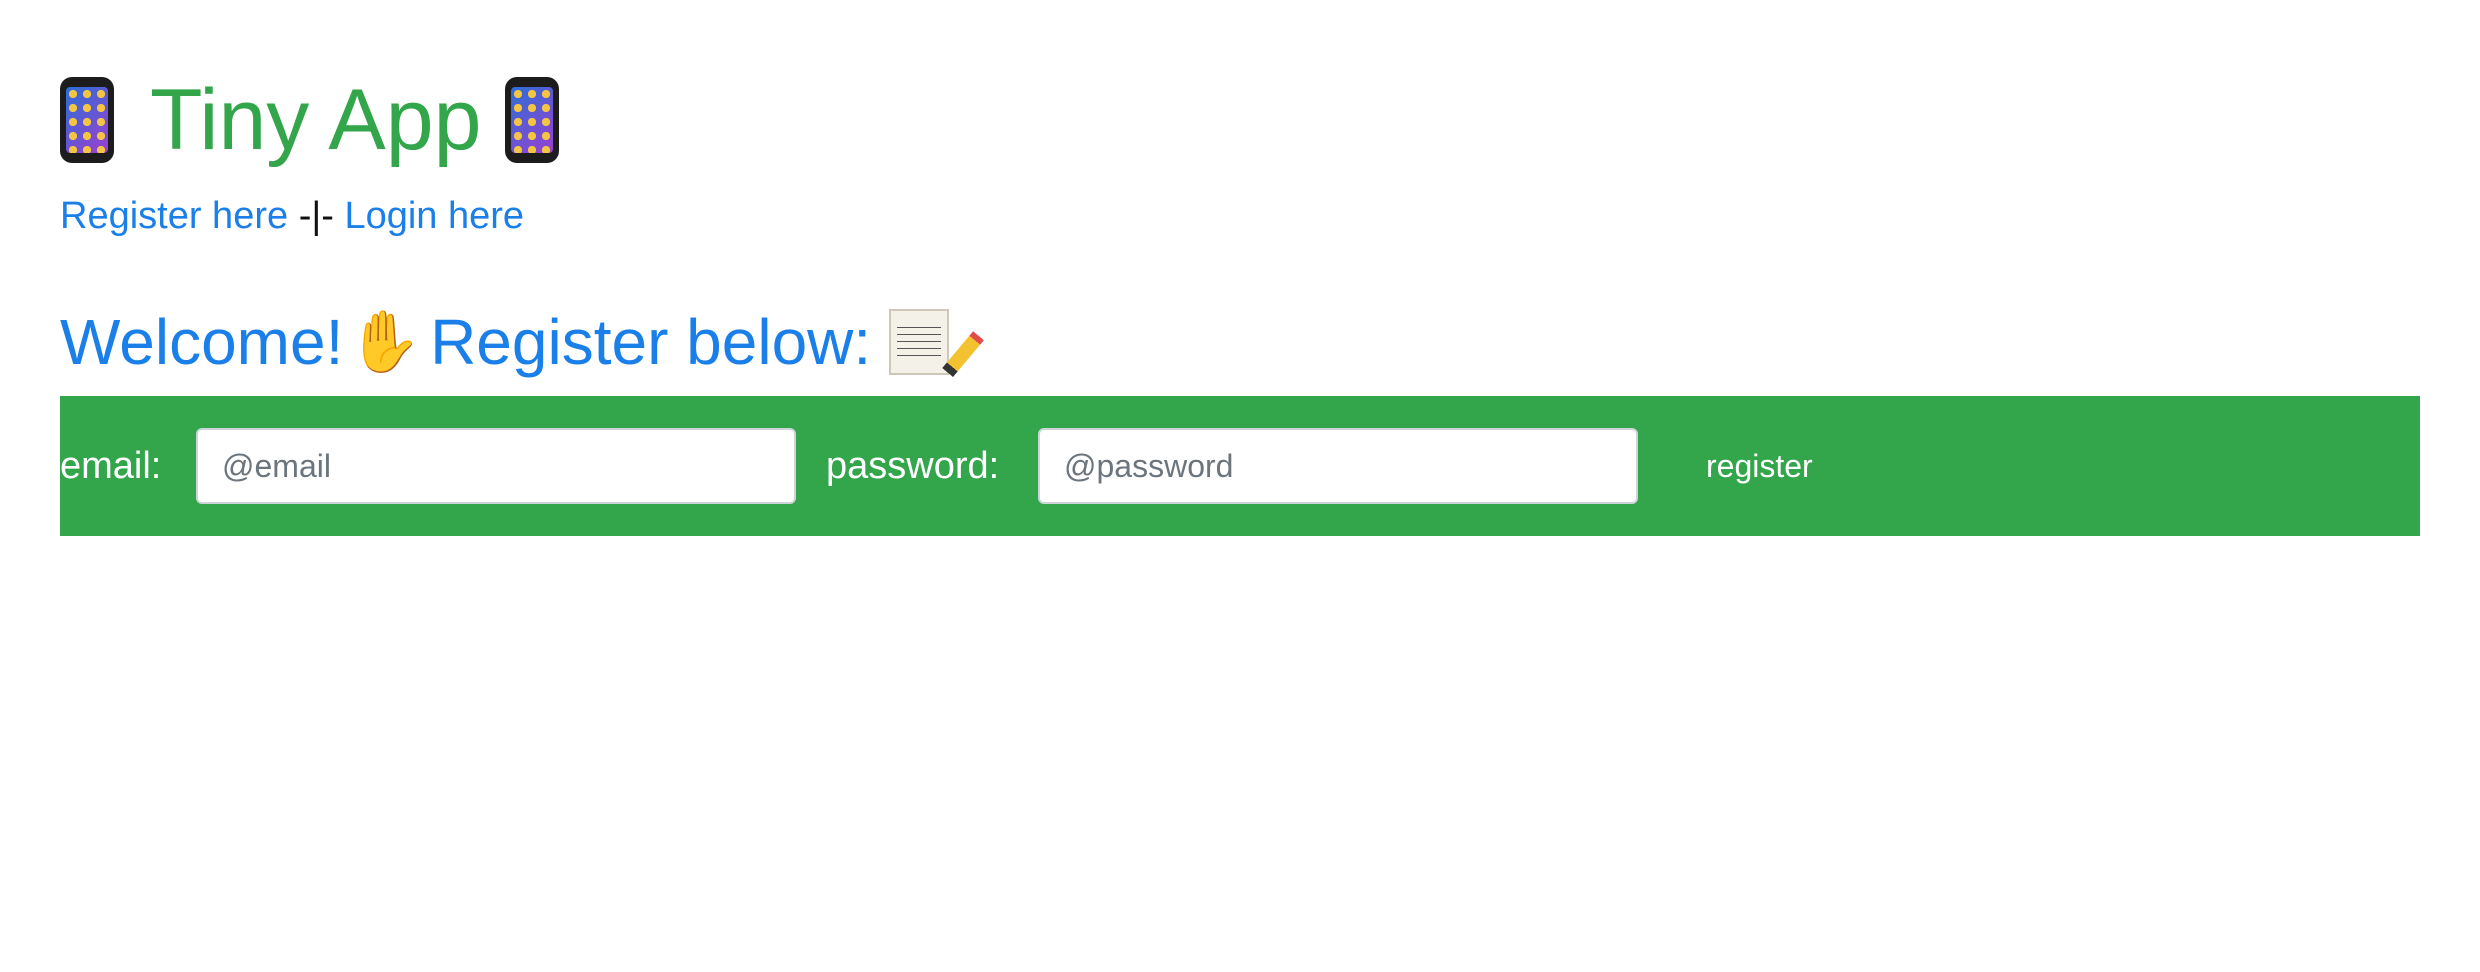 The height and width of the screenshot is (972, 2480). Describe the element at coordinates (385, 342) in the screenshot. I see `waving-hand-icon: ✋` at that location.